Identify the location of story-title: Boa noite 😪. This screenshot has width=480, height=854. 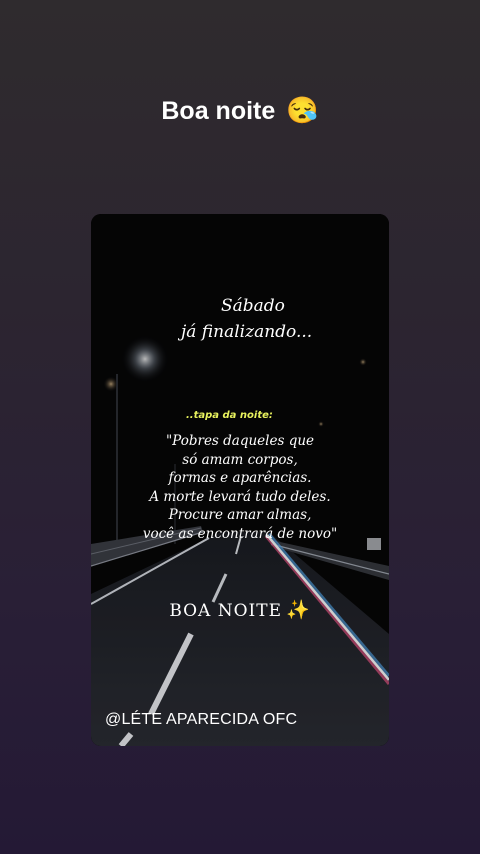
(240, 110).